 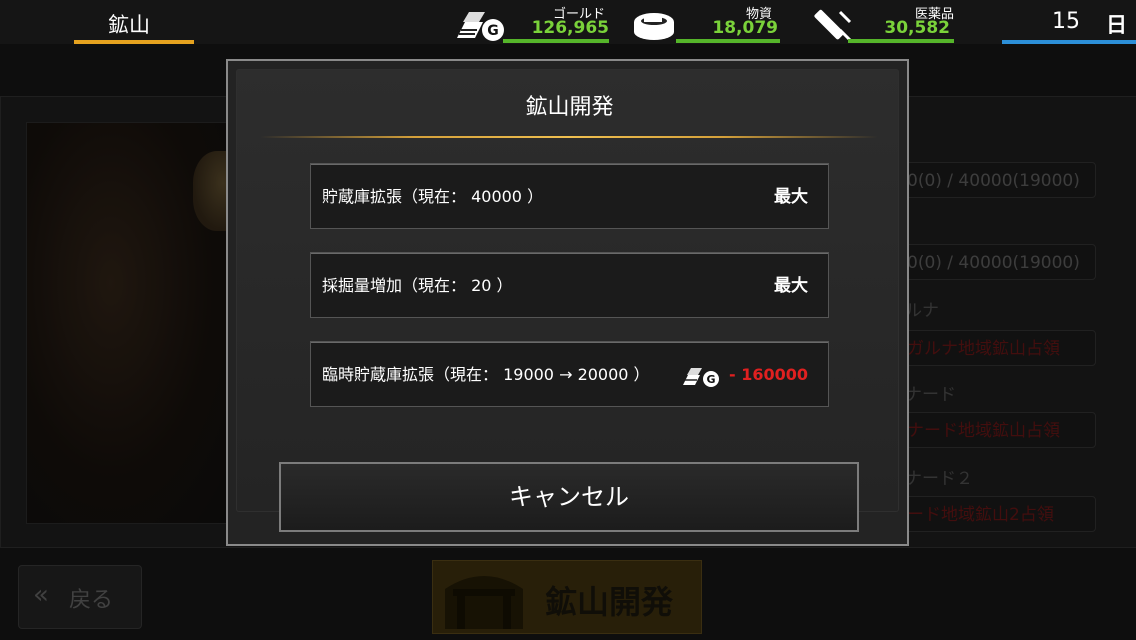 I want to click on gold-resource: G ゴールド 126,965, so click(x=532, y=22).